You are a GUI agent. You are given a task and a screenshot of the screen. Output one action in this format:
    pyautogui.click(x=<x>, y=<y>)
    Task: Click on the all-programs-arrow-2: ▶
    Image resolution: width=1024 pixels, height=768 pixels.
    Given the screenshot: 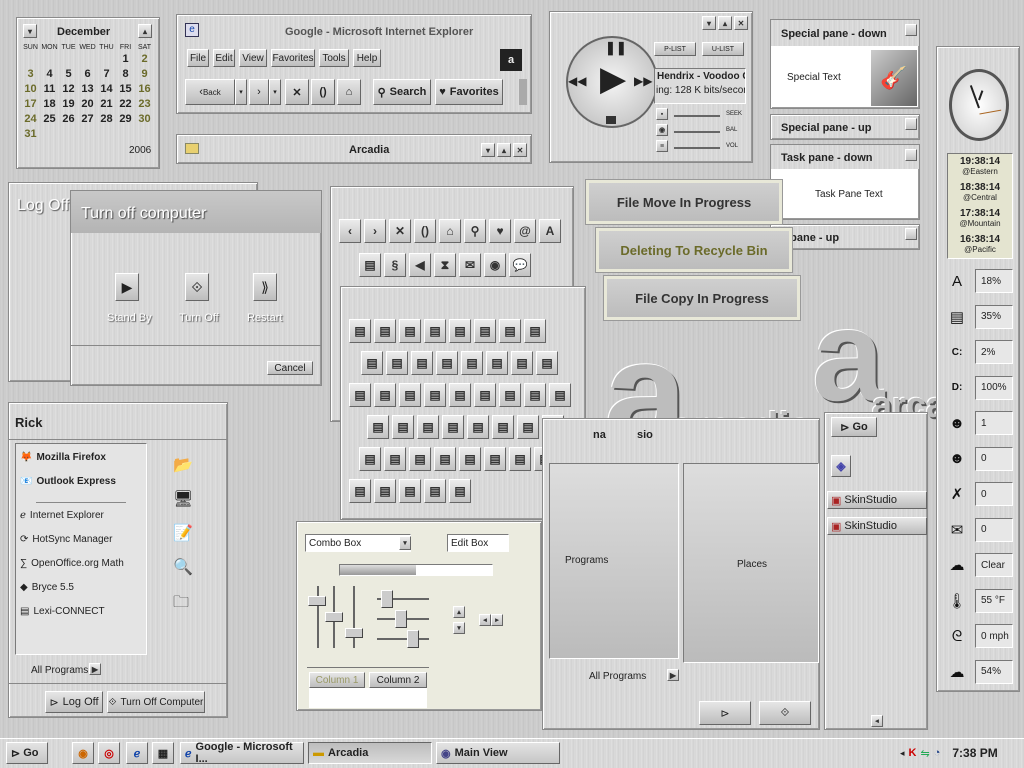 What is the action you would take?
    pyautogui.click(x=673, y=675)
    